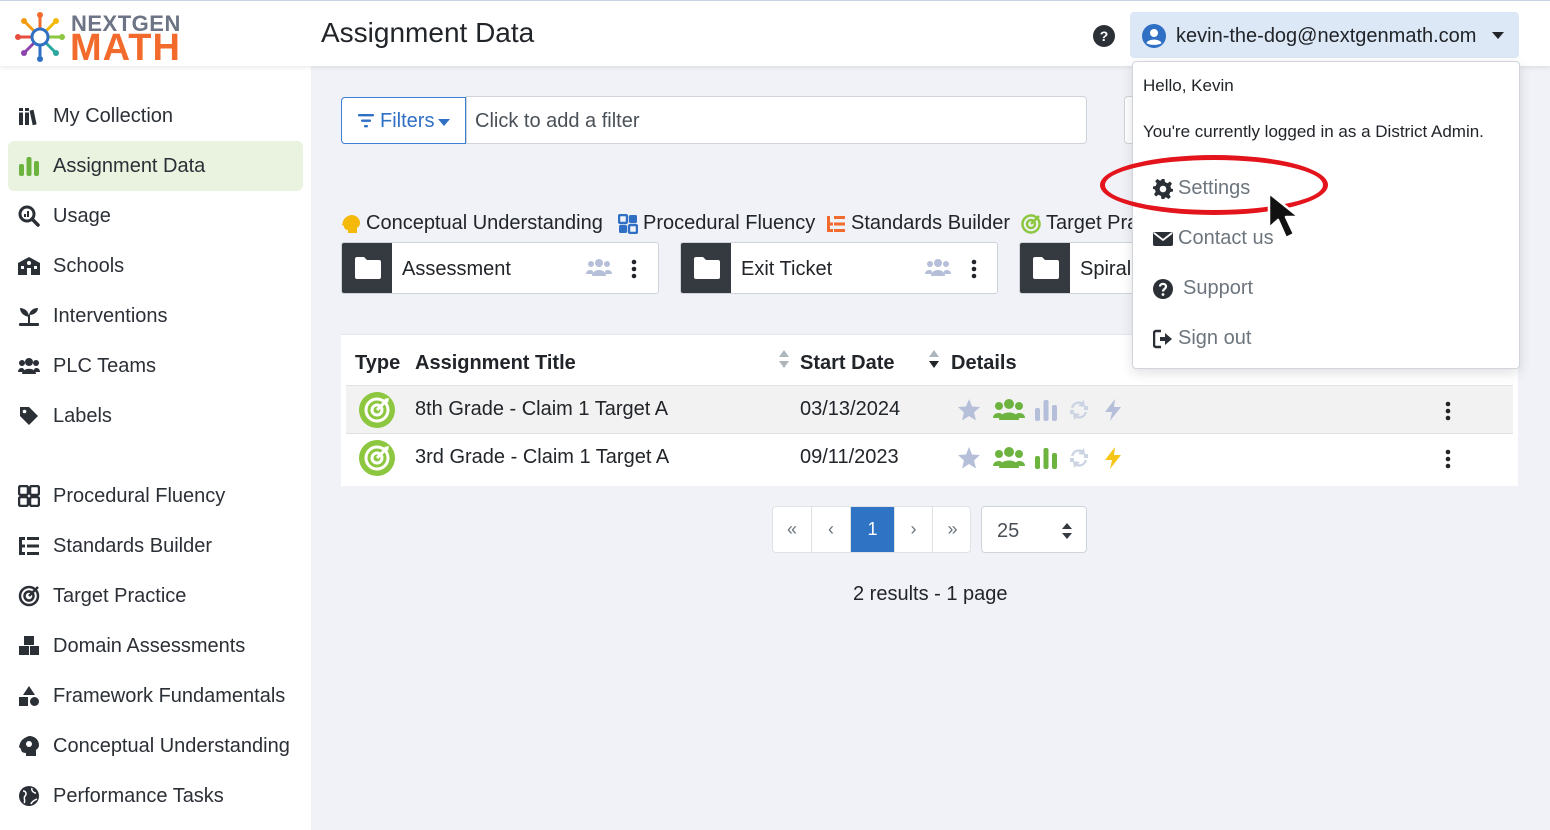  I want to click on user-menu-button: kevin-the-dog@nextgenmath.com, so click(1324, 35).